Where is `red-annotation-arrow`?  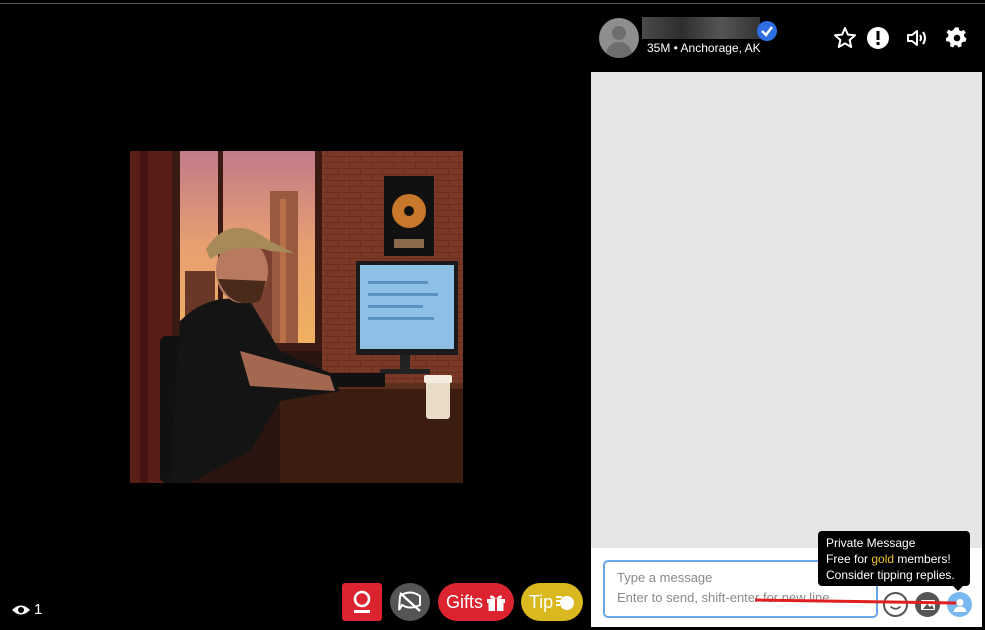
red-annotation-arrow is located at coordinates (856, 601).